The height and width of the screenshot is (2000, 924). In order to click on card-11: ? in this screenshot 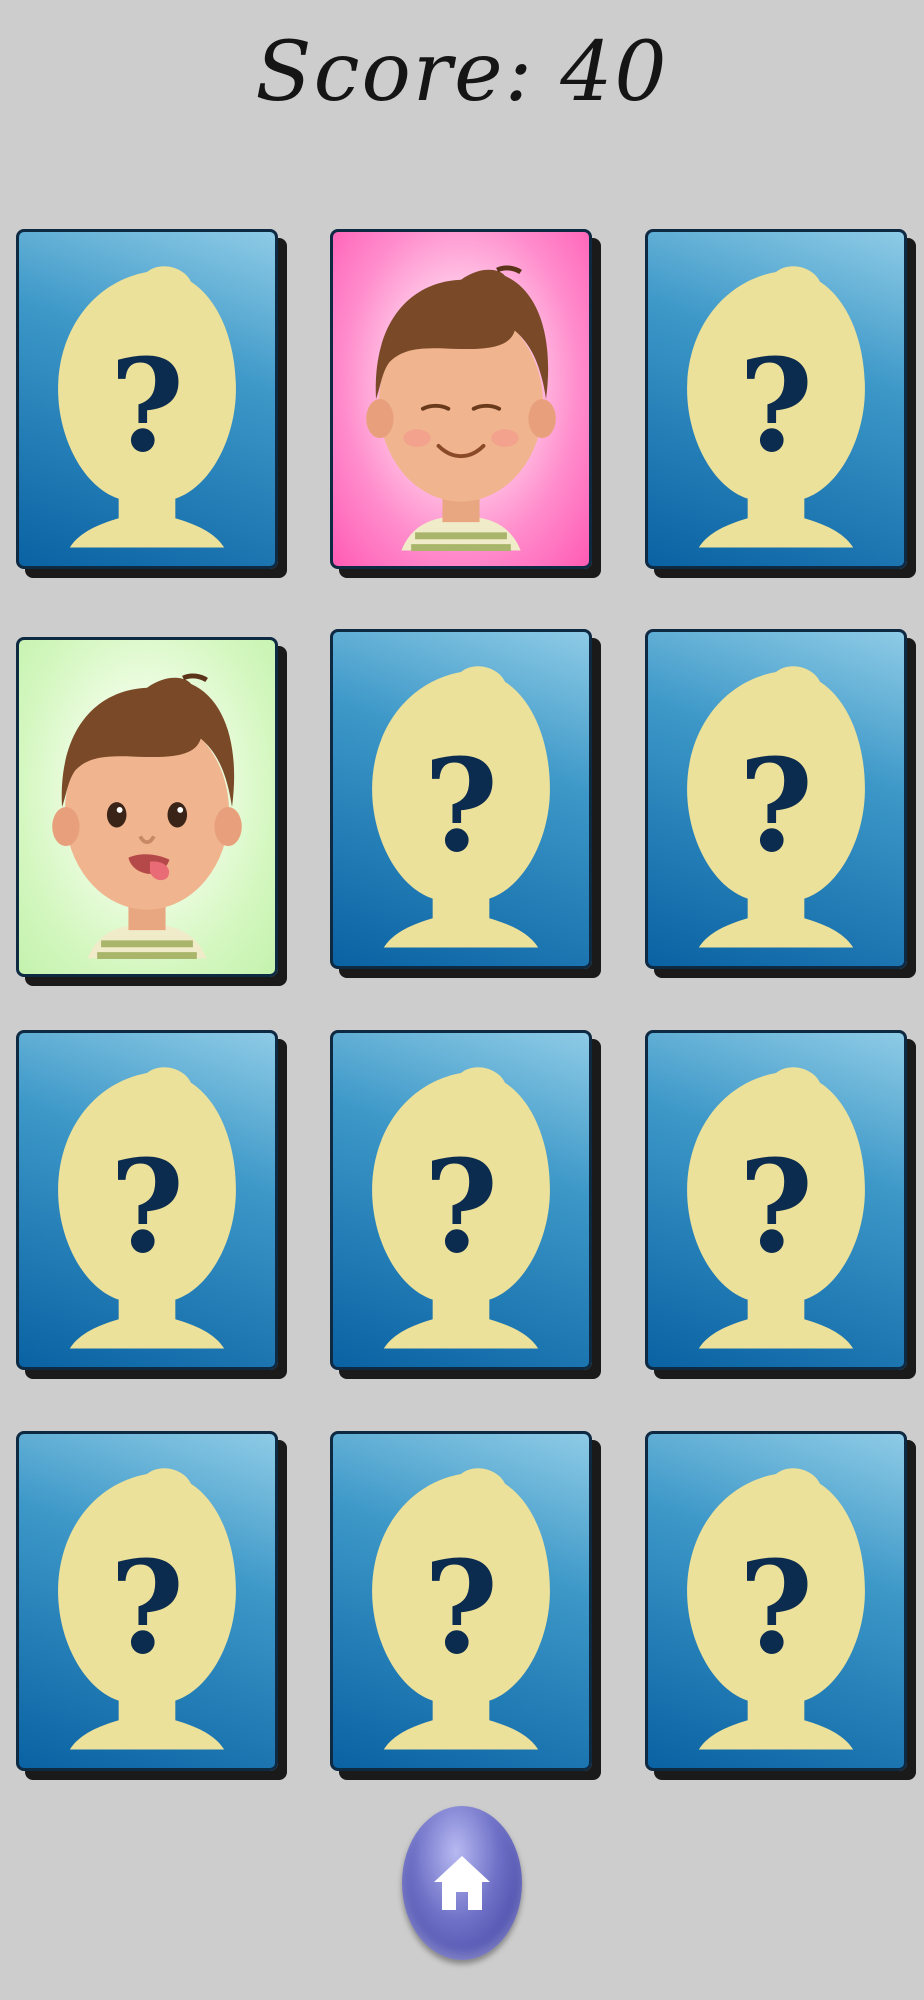, I will do `click(461, 1601)`.